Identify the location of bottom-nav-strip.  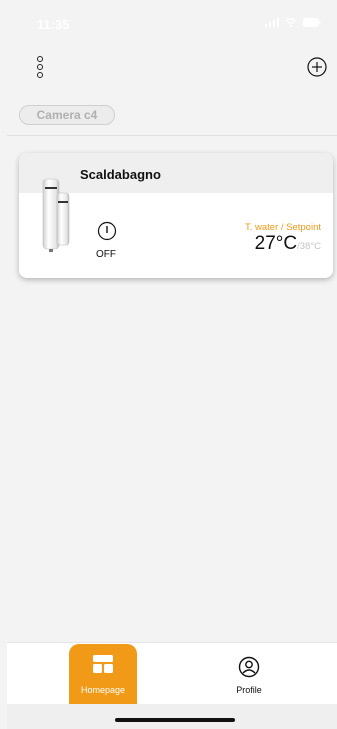
(172, 716).